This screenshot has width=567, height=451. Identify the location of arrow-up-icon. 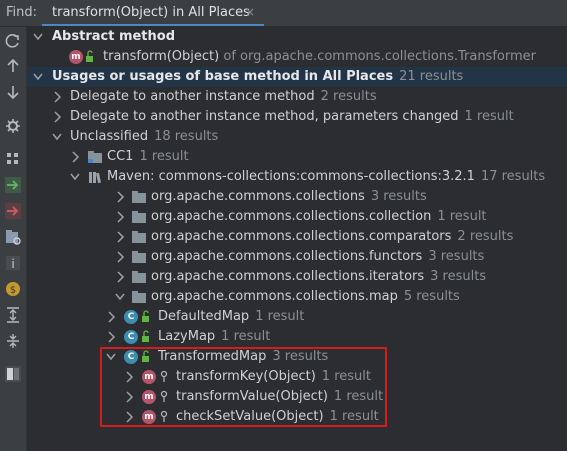
(13, 66).